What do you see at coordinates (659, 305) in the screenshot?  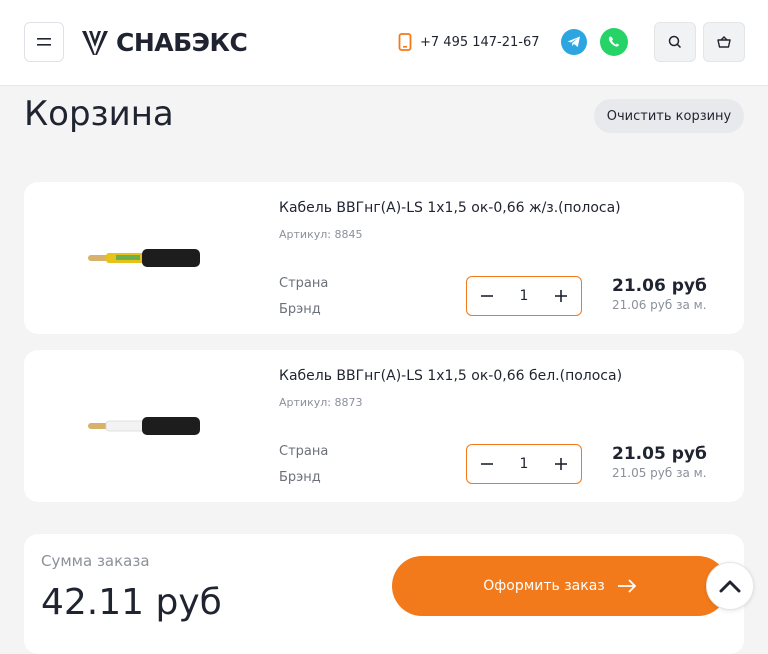 I see `unit-price: 21.06 руб за м.` at bounding box center [659, 305].